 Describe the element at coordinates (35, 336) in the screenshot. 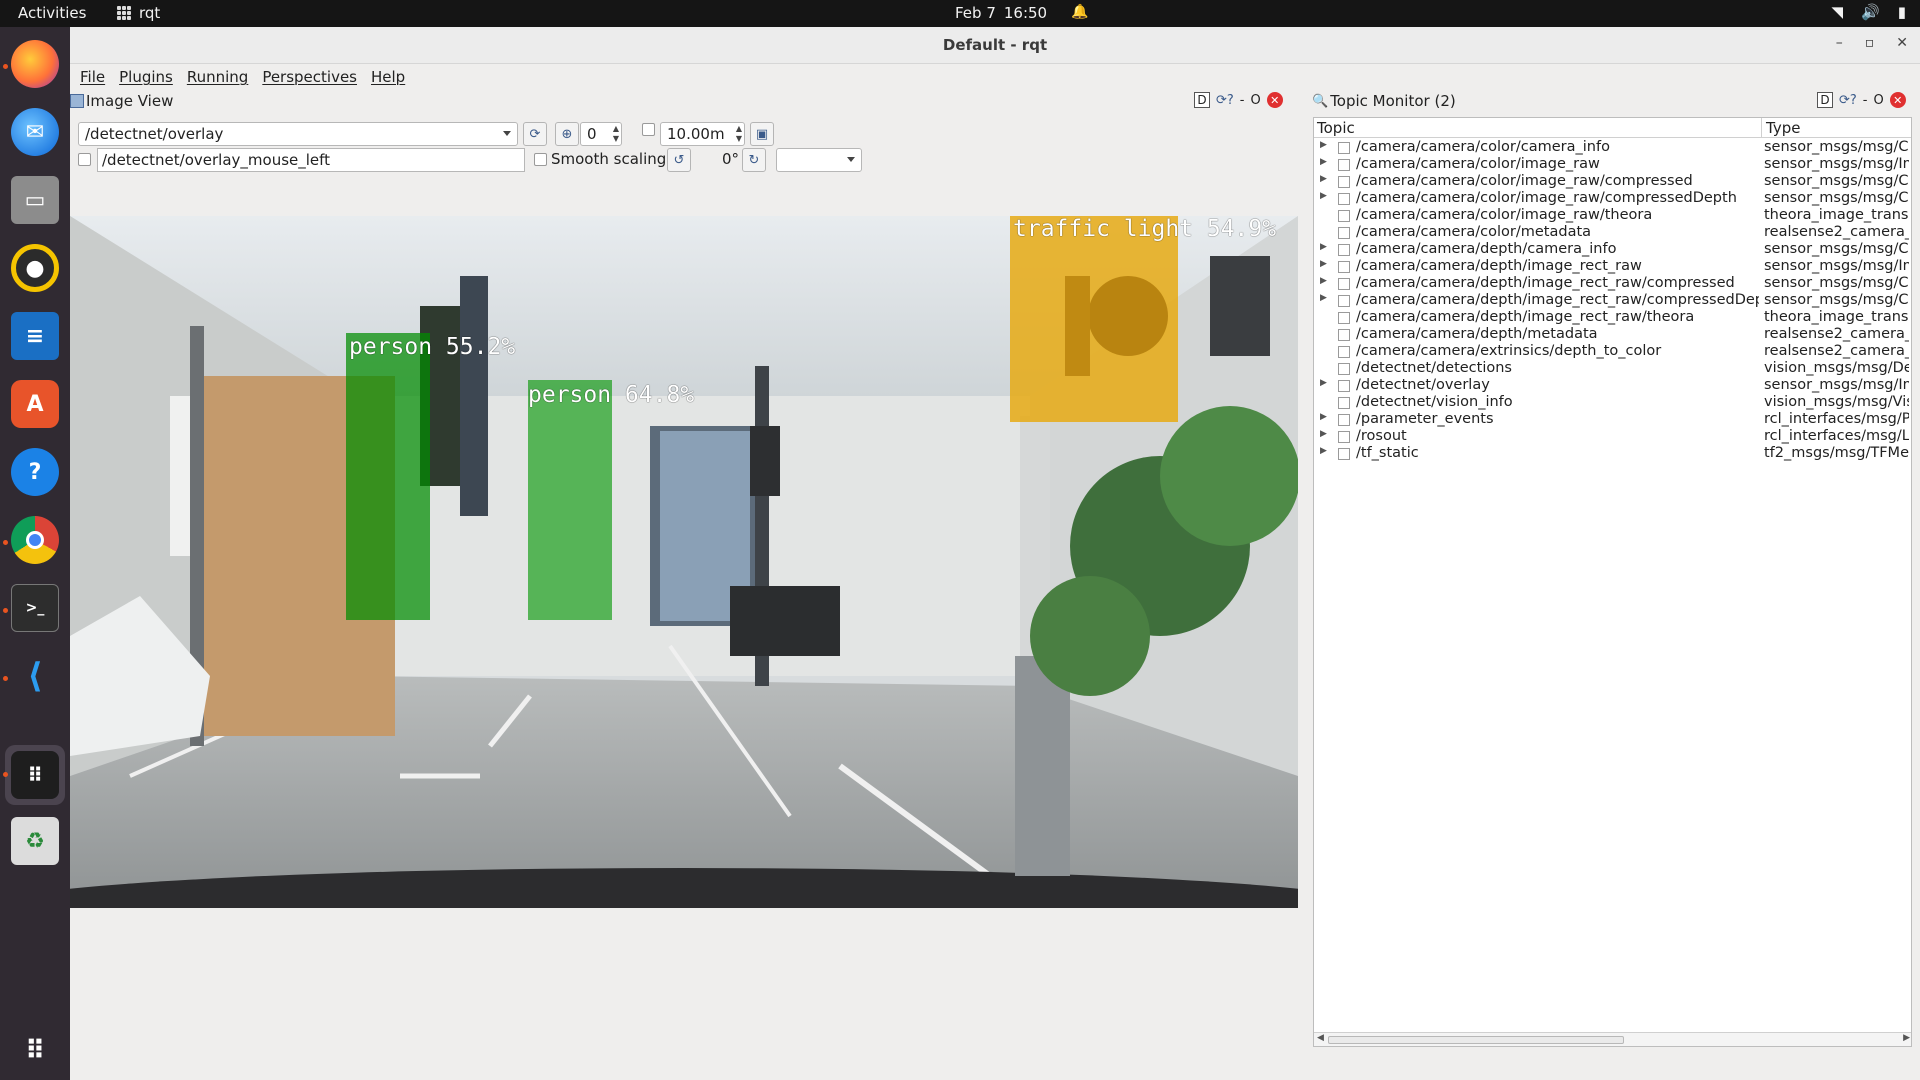

I see `libreoffice-writer-icon: ≡` at that location.